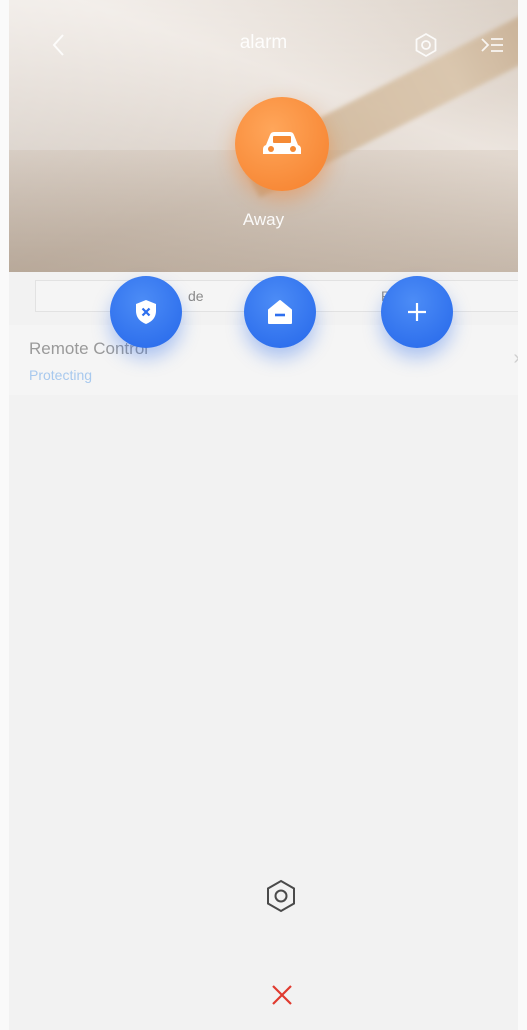 The image size is (527, 1030). I want to click on away-mode-button, so click(282, 144).